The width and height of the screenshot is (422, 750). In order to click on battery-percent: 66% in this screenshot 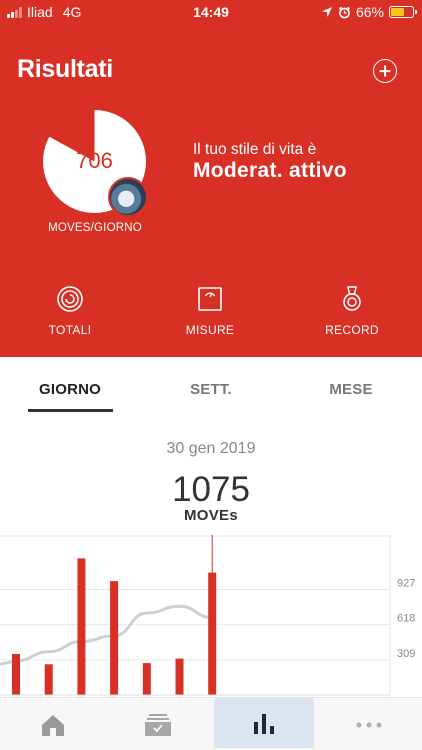, I will do `click(369, 12)`.